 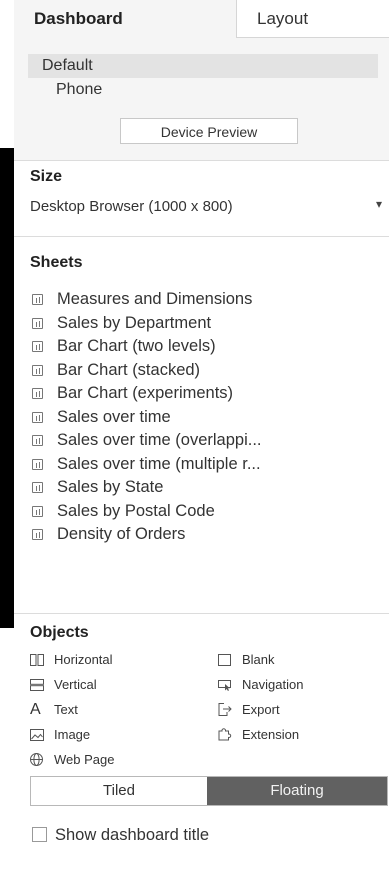 What do you see at coordinates (136, 346) in the screenshot?
I see `sheet-item-label: Bar Chart (two levels)` at bounding box center [136, 346].